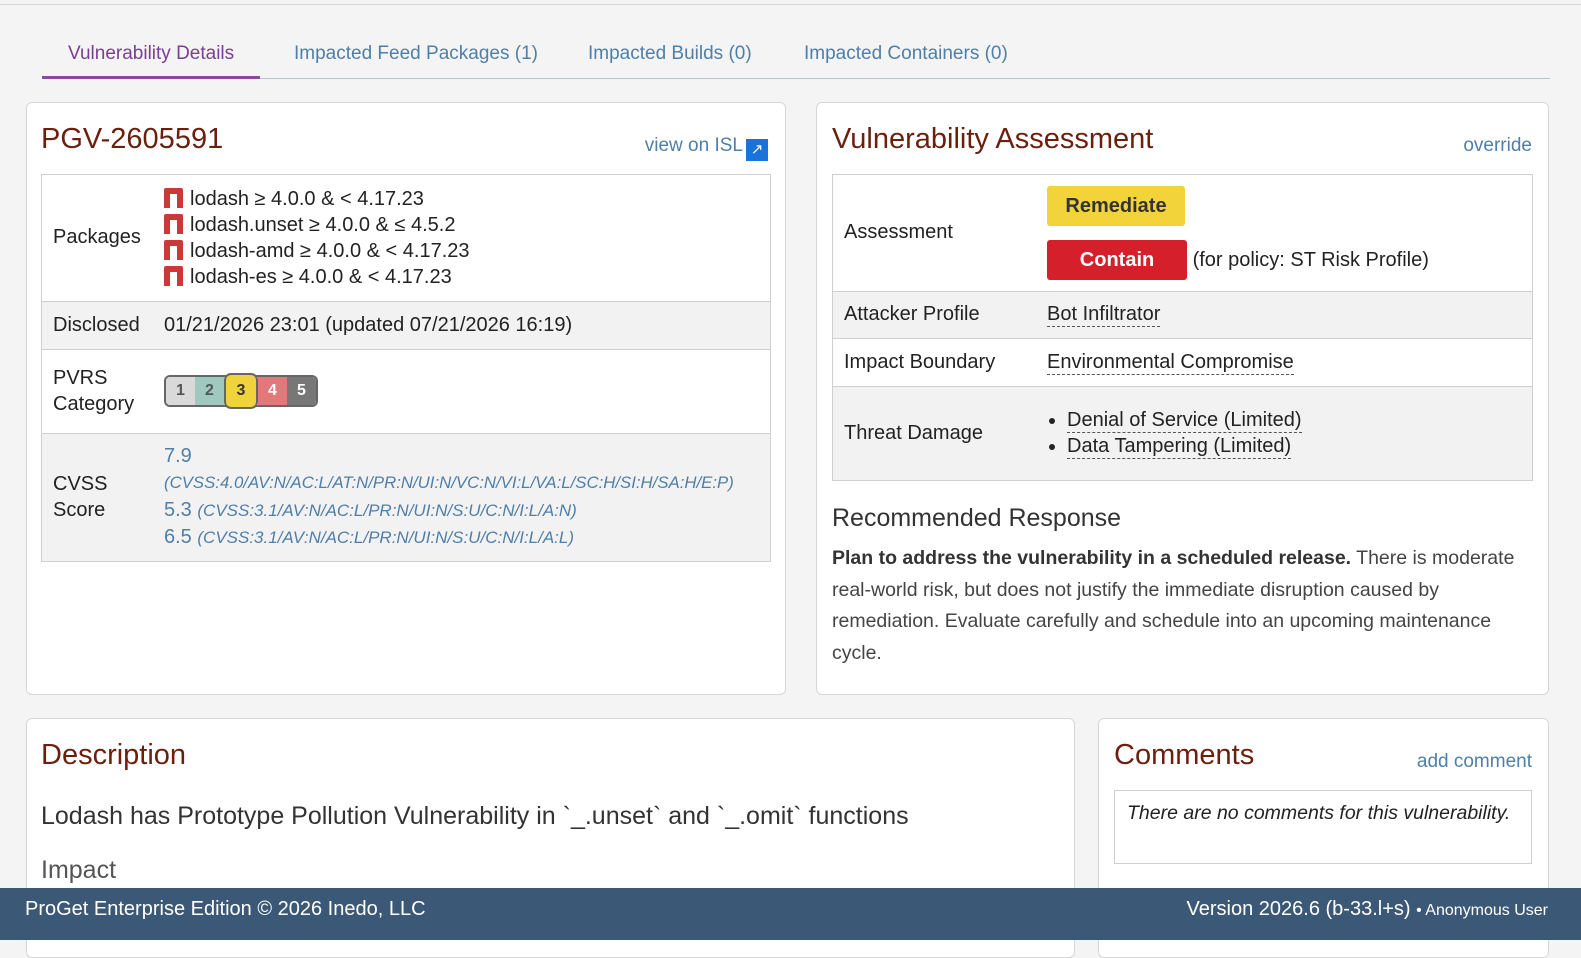 The image size is (1581, 958). I want to click on attacker-profile-row: Attacker Profile Bot Infiltrator, so click(1182, 314).